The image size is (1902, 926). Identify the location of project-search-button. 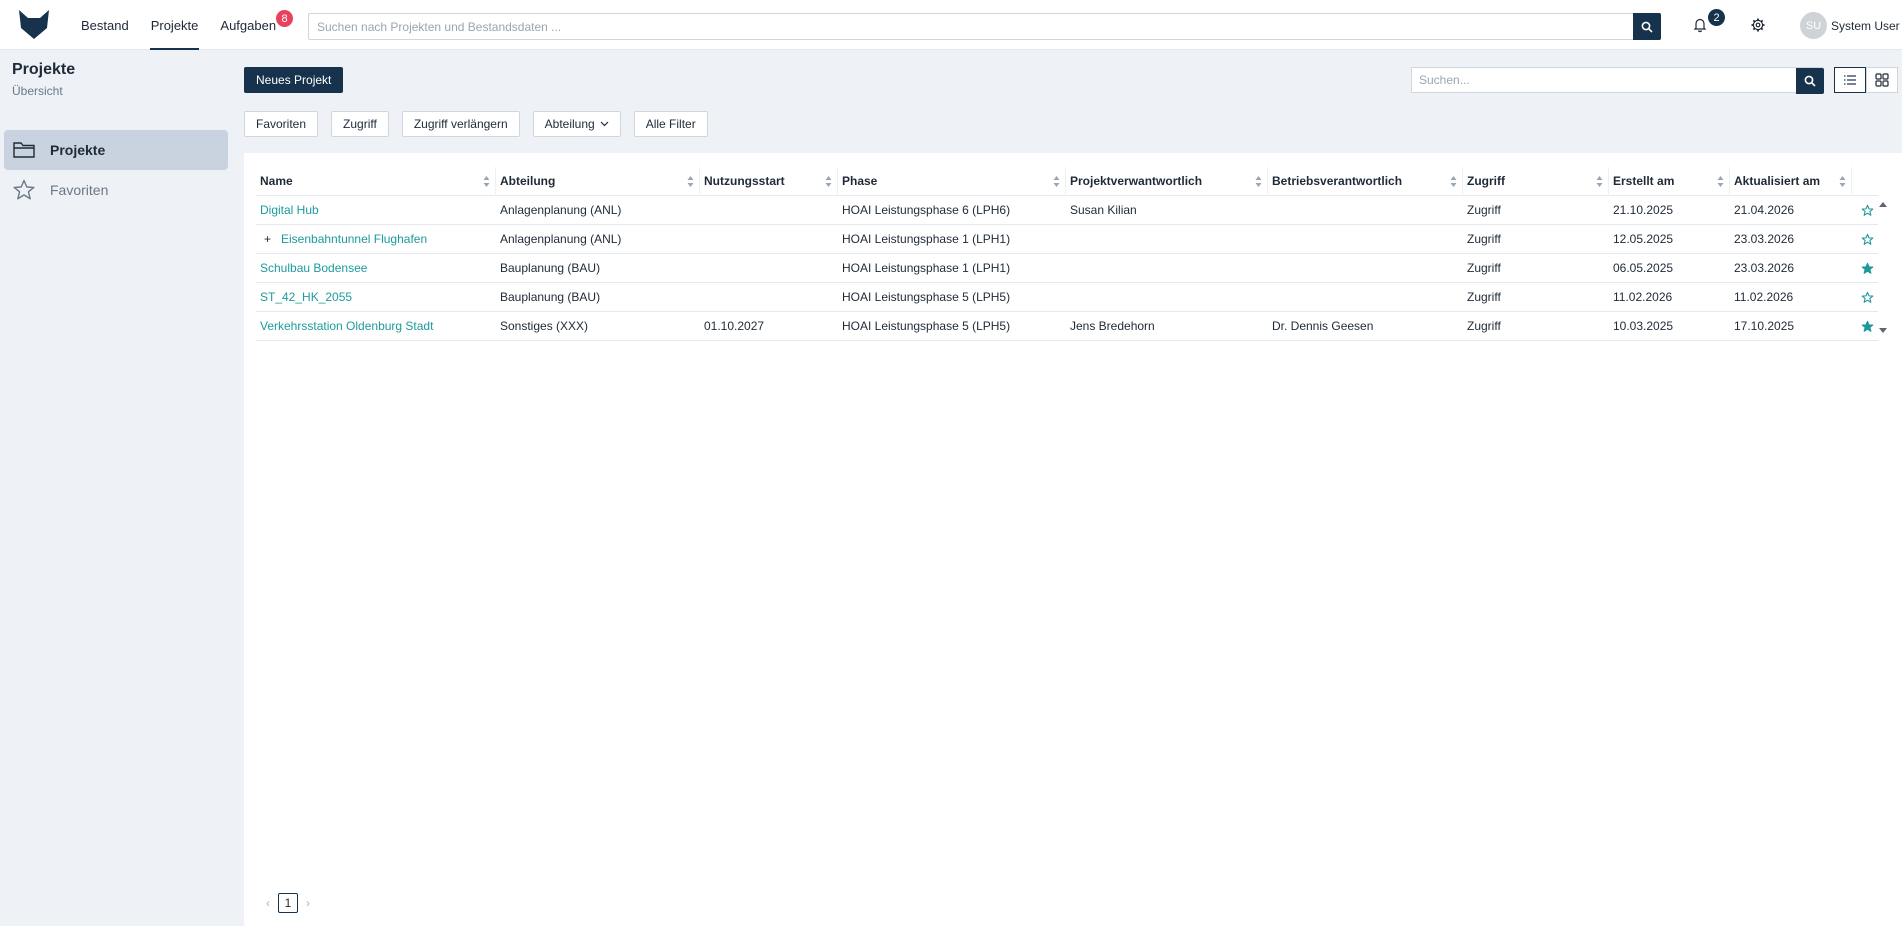
(1810, 81).